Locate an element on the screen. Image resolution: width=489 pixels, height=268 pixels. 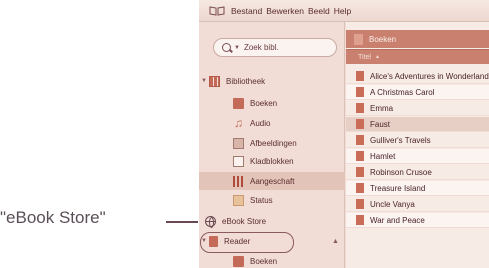
image-icon is located at coordinates (238, 143).